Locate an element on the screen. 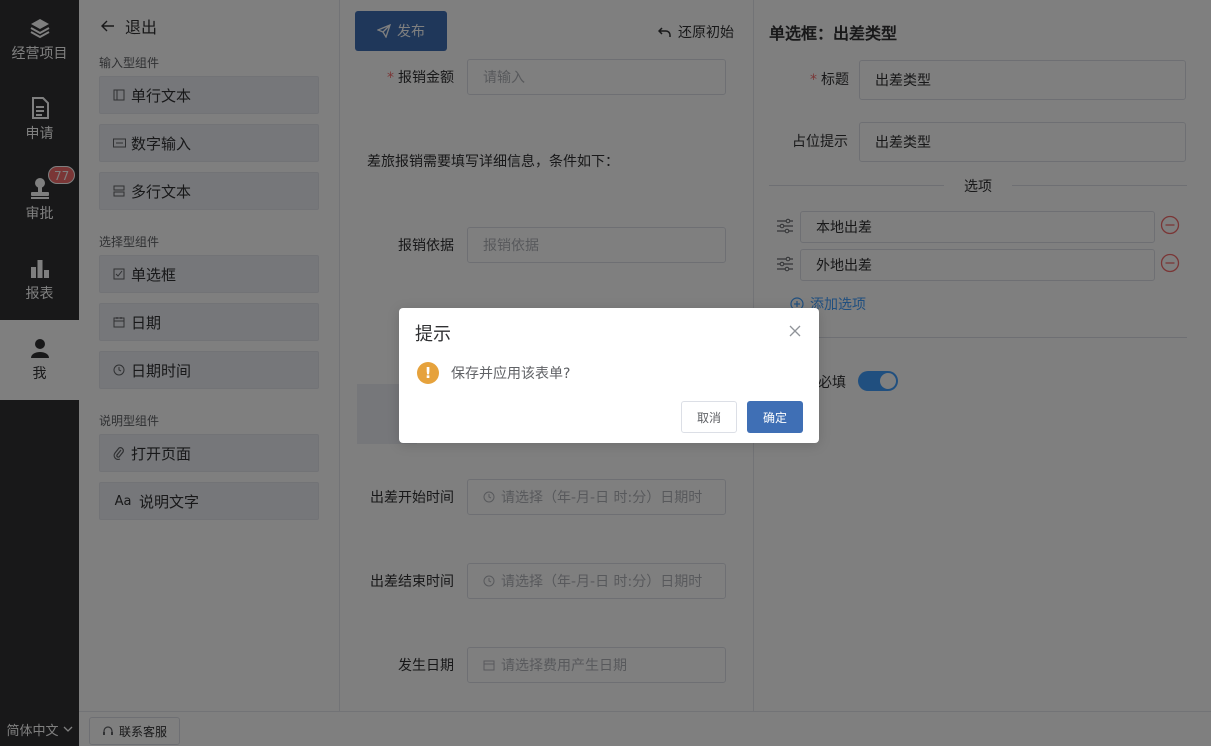 This screenshot has height=746, width=1211. dialog-message: 保存并应用该表单? is located at coordinates (511, 374).